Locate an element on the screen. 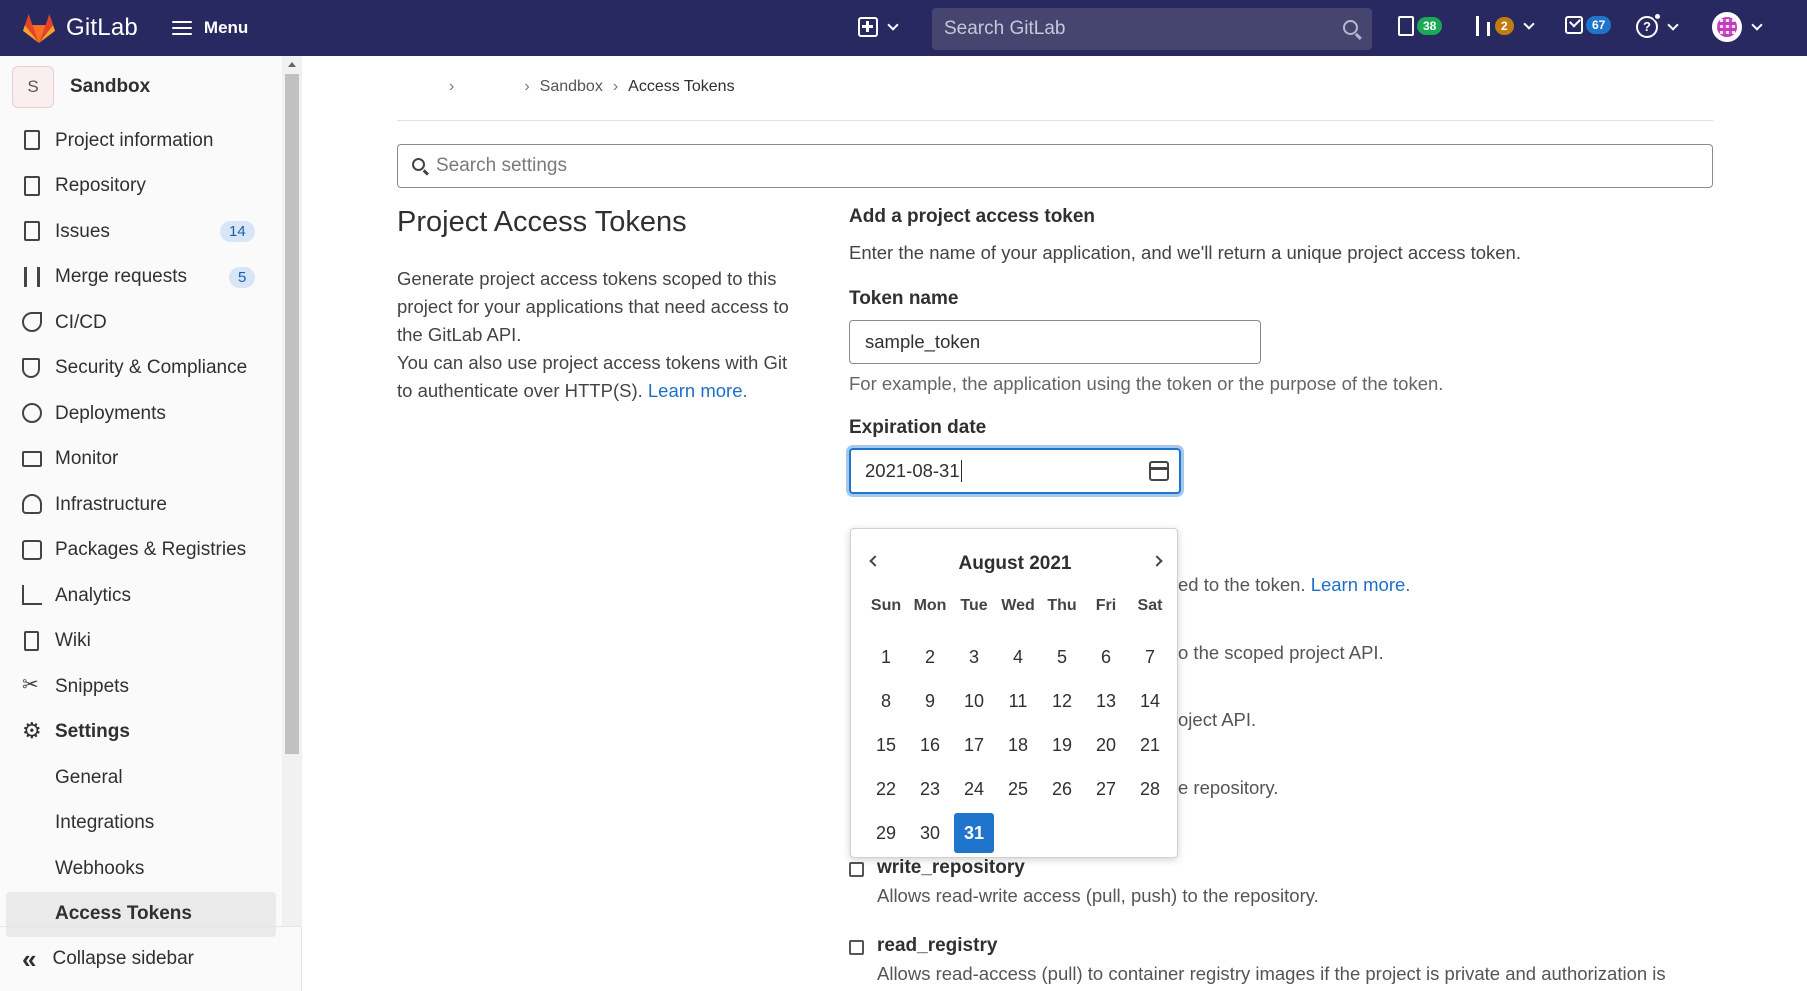 This screenshot has width=1807, height=991. calendar-day: 11 is located at coordinates (1018, 701).